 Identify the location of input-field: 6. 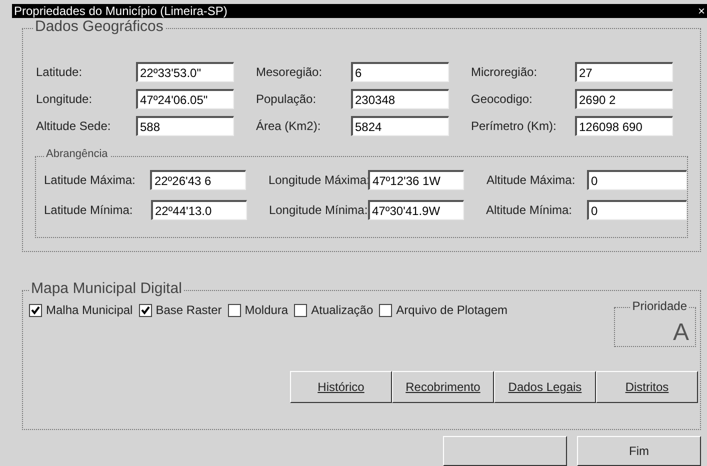
(400, 72).